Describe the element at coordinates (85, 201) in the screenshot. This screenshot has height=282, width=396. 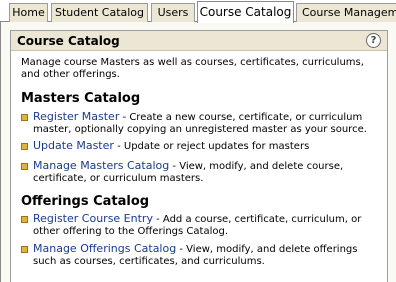
I see `offerings-catalog-heading: Offerings Catalog` at that location.